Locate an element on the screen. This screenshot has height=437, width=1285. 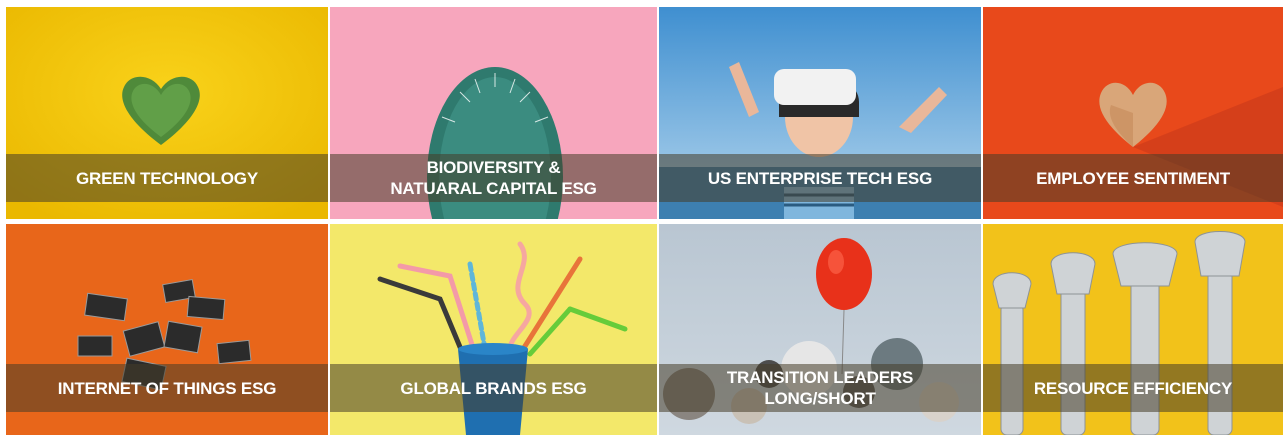
tile-label: US ENTERPRISE TECH ESG is located at coordinates (820, 178).